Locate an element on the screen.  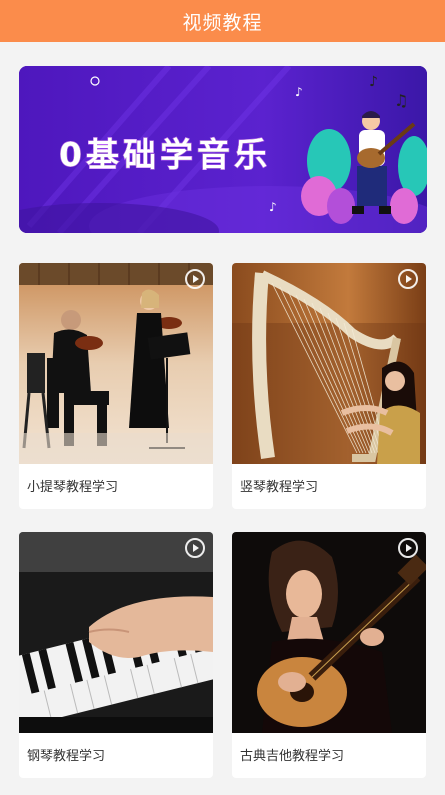
course-label: 竖琴教程学习 is located at coordinates (279, 487).